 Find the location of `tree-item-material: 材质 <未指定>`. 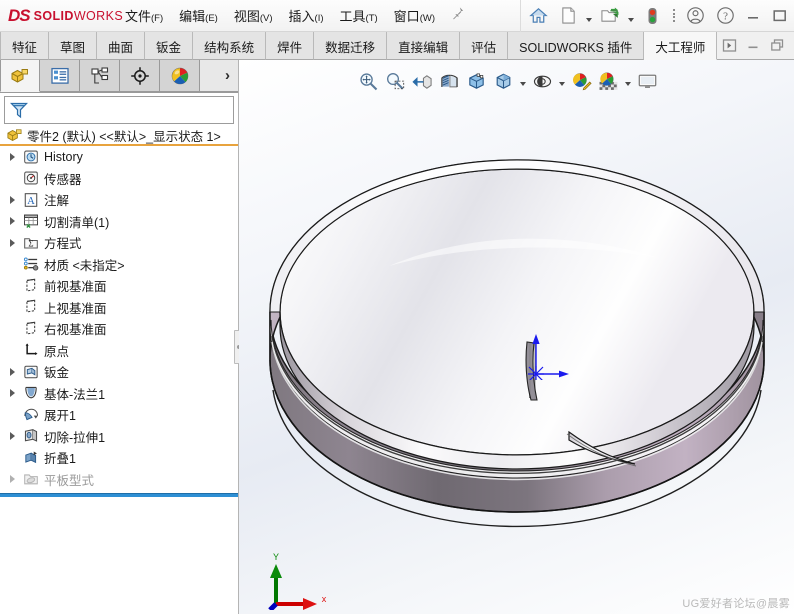

tree-item-material: 材质 <未指定> is located at coordinates (119, 265).